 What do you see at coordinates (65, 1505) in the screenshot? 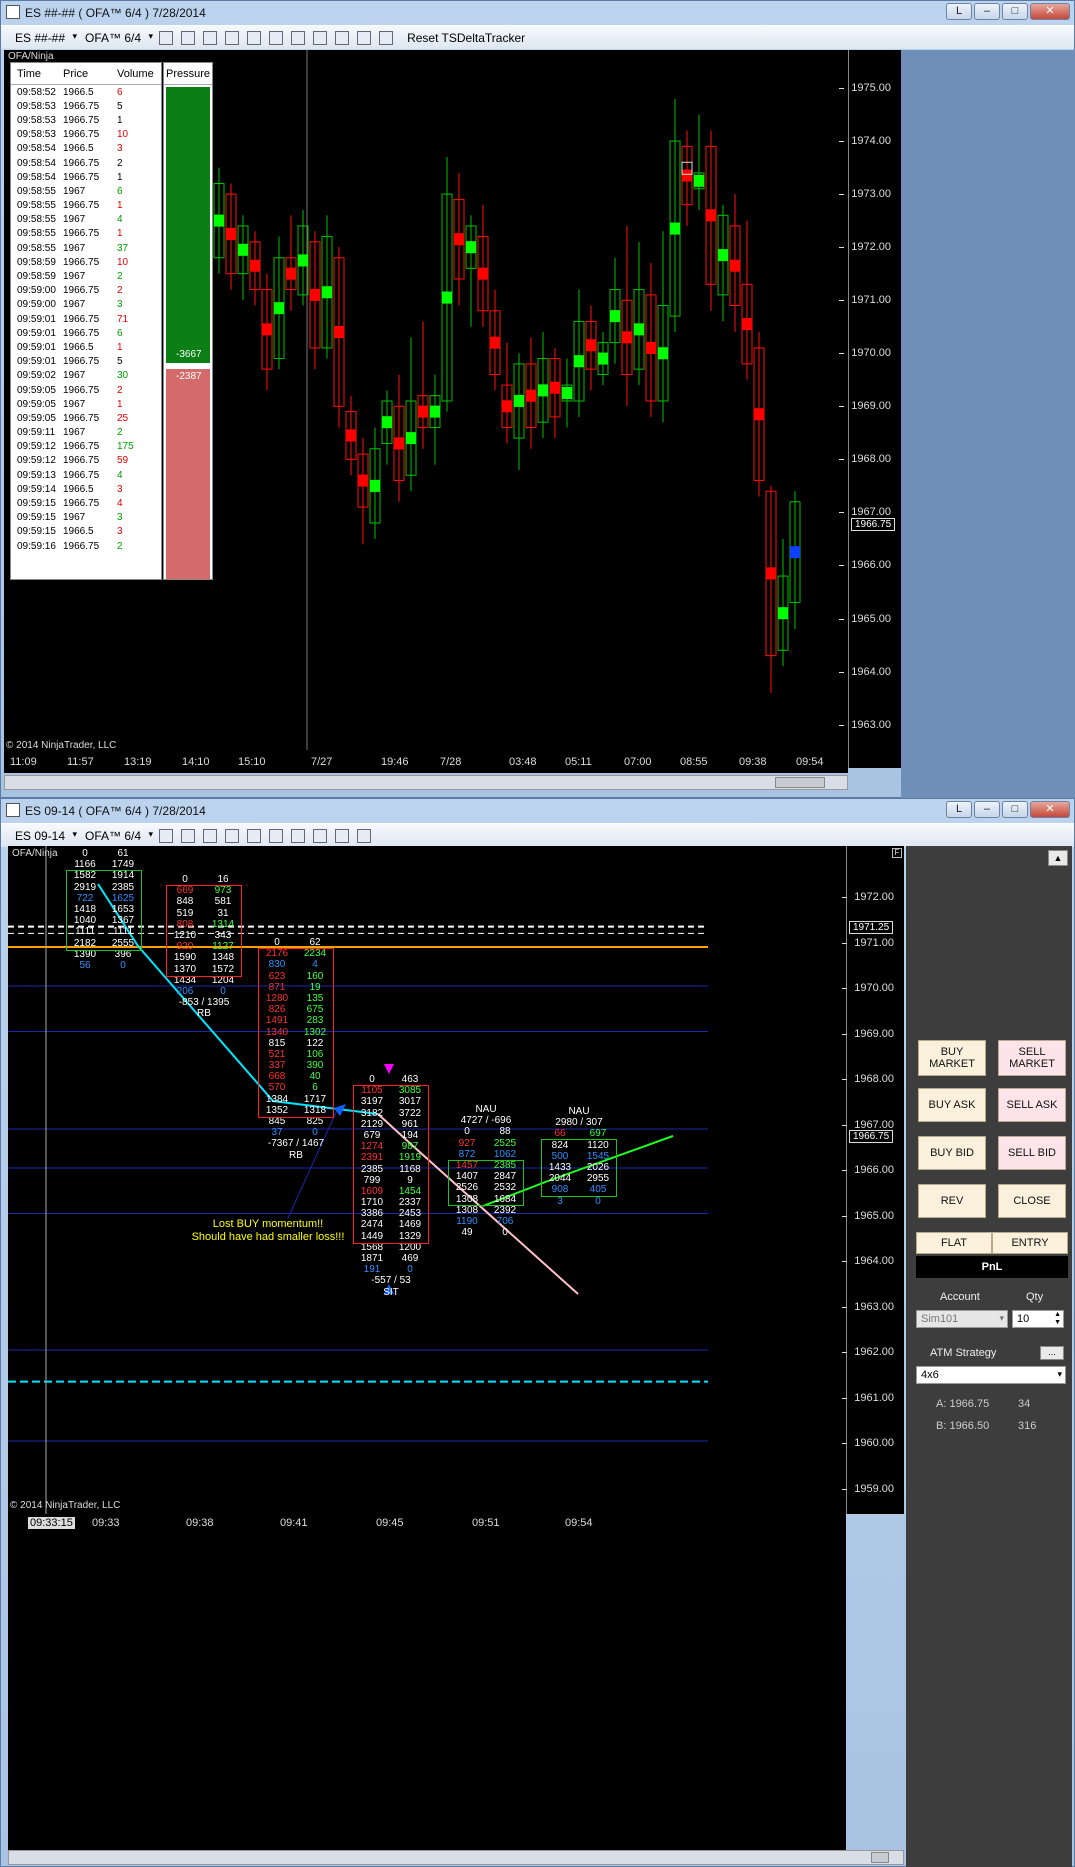
I see `bottom-copyright: © 2014 NinjaTrader, LLC` at bounding box center [65, 1505].